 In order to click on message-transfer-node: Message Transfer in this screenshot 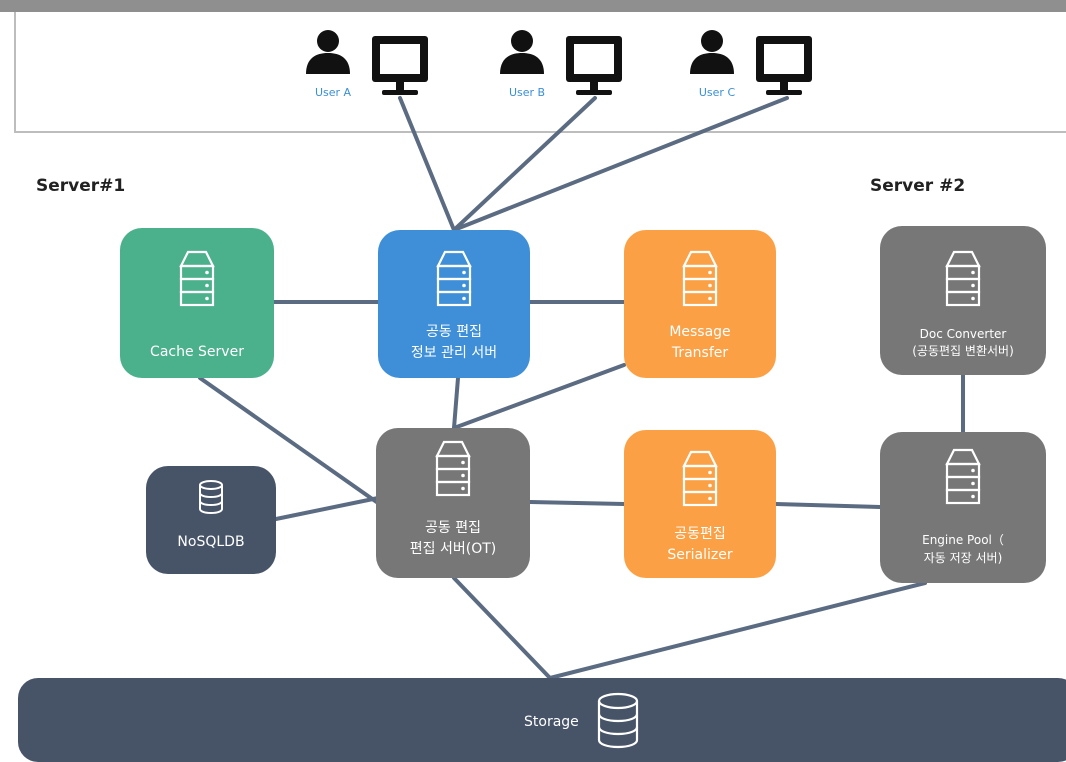, I will do `click(700, 304)`.